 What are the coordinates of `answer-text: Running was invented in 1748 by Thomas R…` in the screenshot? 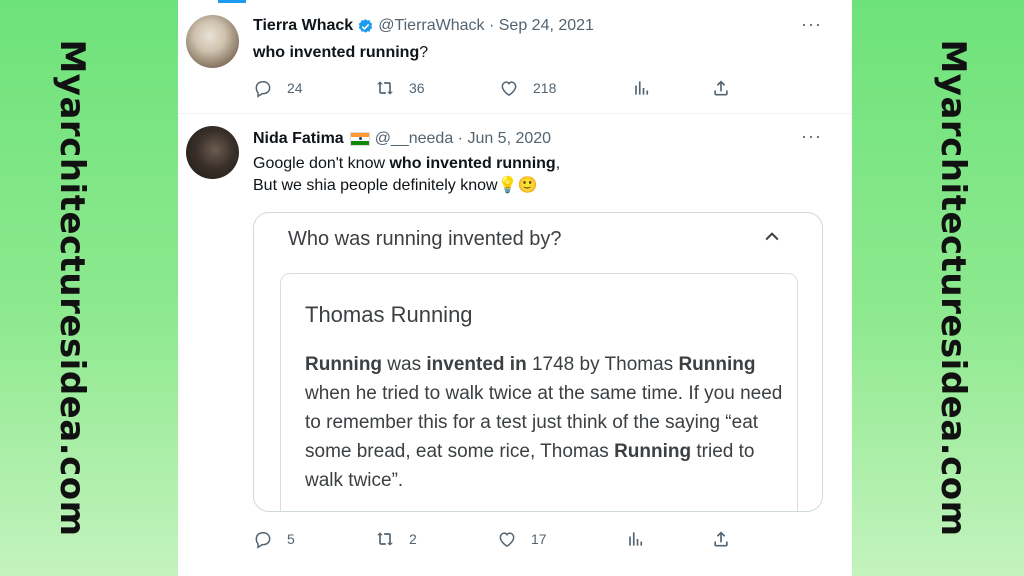 It's located at (545, 422).